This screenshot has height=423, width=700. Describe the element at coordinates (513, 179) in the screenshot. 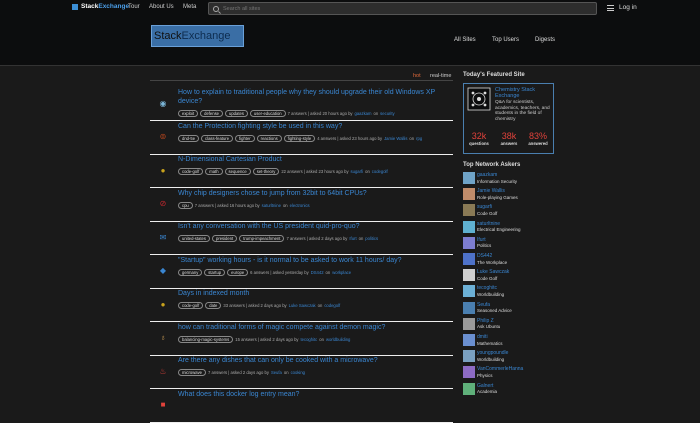

I see `asker-item: gaazkam Information Security` at that location.